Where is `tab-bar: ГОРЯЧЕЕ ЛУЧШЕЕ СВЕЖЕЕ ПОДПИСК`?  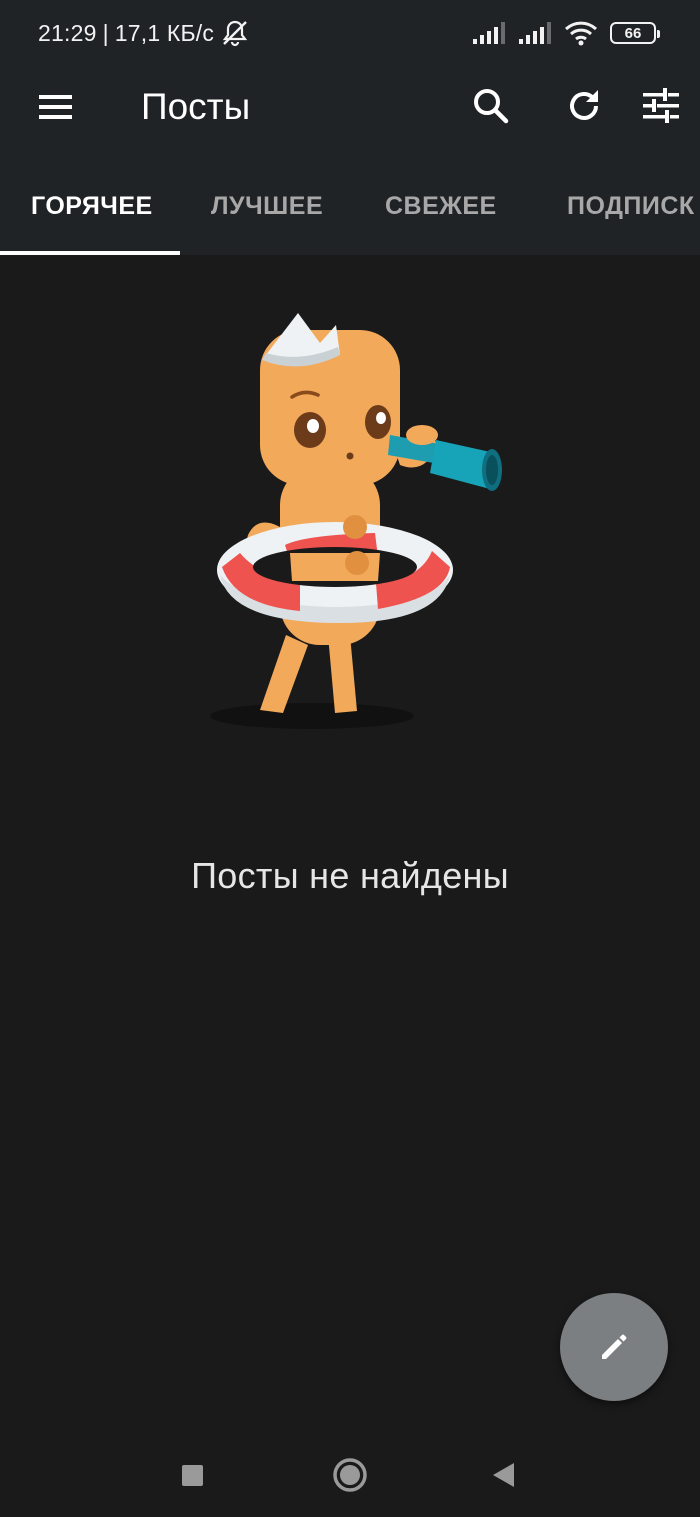
tab-bar: ГОРЯЧЕЕ ЛУЧШЕЕ СВЕЖЕЕ ПОДПИСК is located at coordinates (350, 212).